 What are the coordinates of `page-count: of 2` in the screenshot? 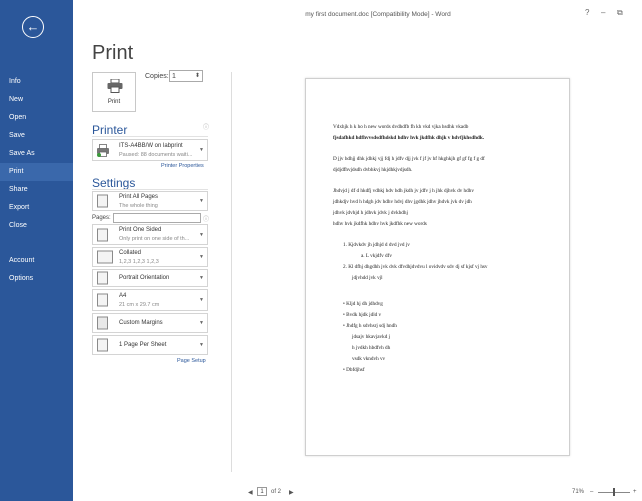 It's located at (276, 492).